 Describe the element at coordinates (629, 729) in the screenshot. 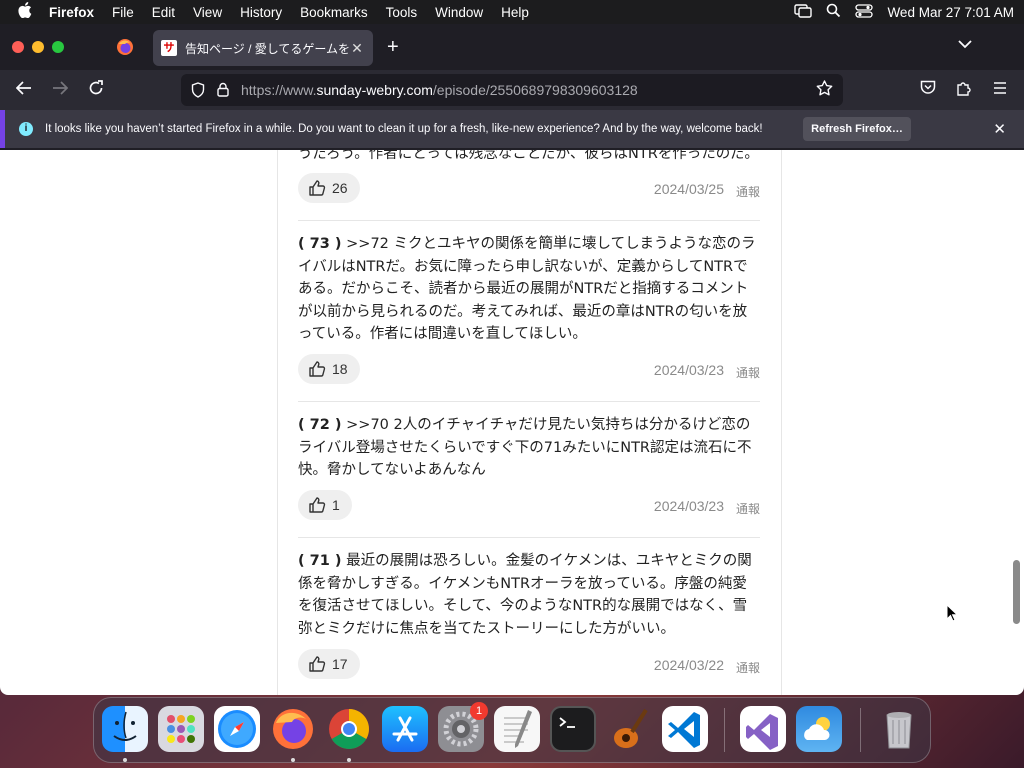

I see `garageband-icon` at that location.